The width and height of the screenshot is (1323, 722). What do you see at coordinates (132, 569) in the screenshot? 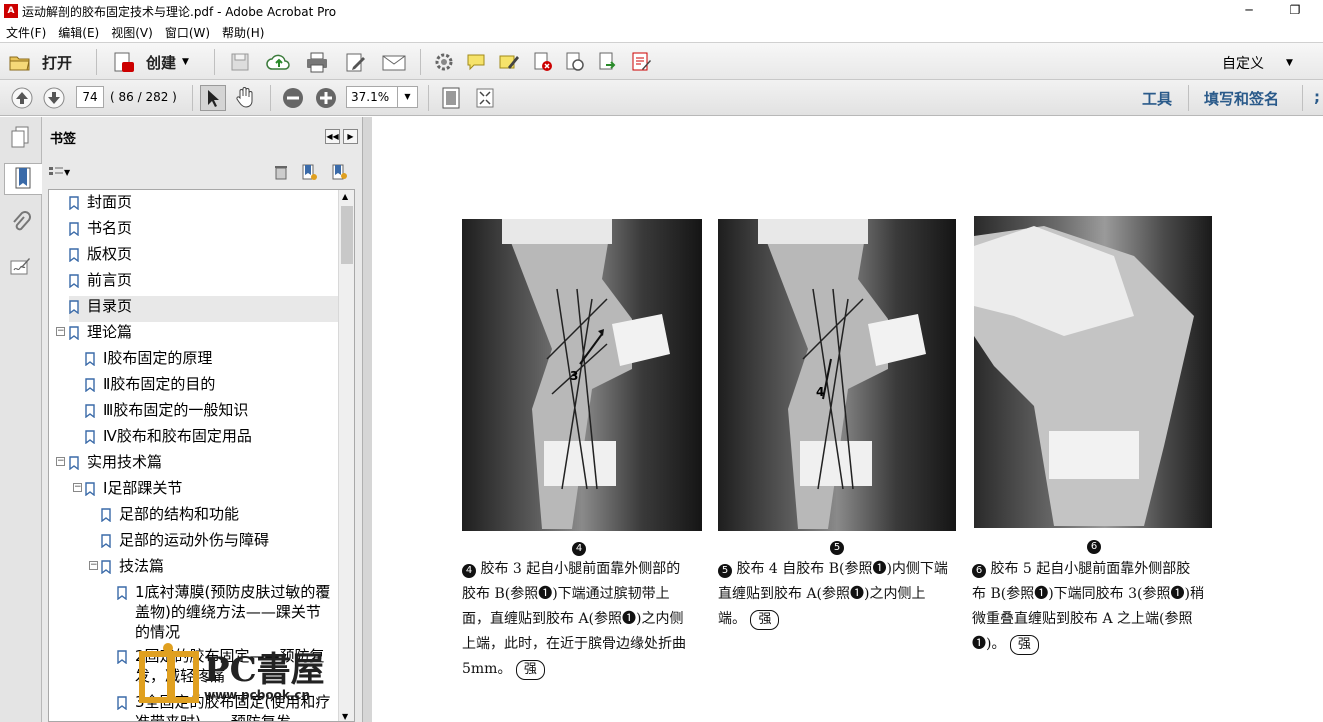
I see `bookmark-item: 技法篇` at bounding box center [132, 569].